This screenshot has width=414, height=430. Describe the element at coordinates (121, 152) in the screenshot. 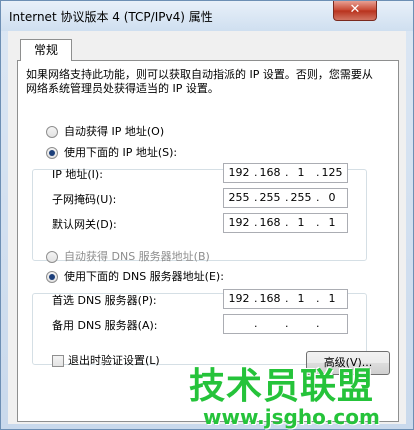

I see `radio-manual-ip-label: 使用下面的 IP 地址(S):` at that location.